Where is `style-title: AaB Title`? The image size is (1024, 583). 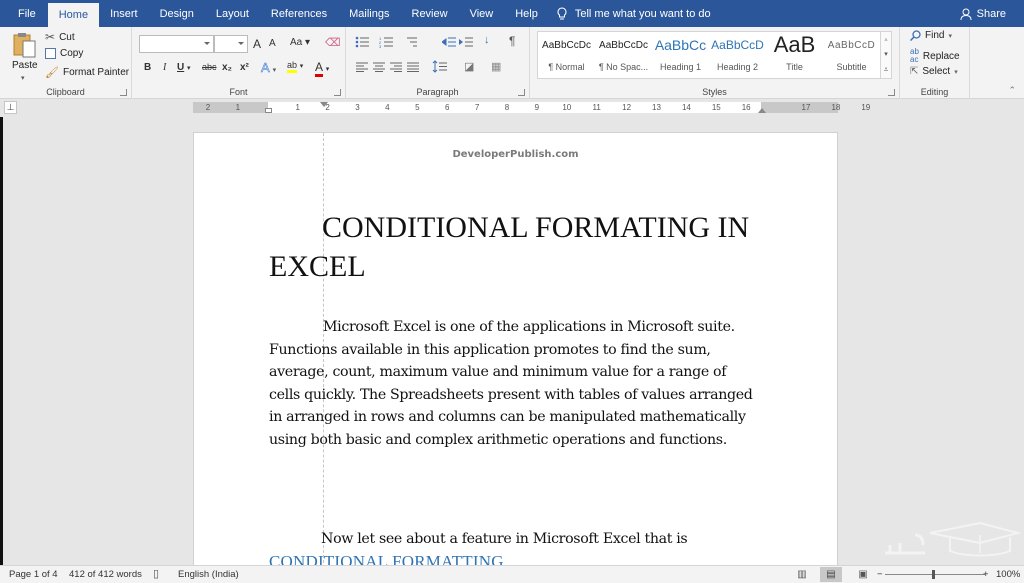
style-title: AaB Title is located at coordinates (794, 55).